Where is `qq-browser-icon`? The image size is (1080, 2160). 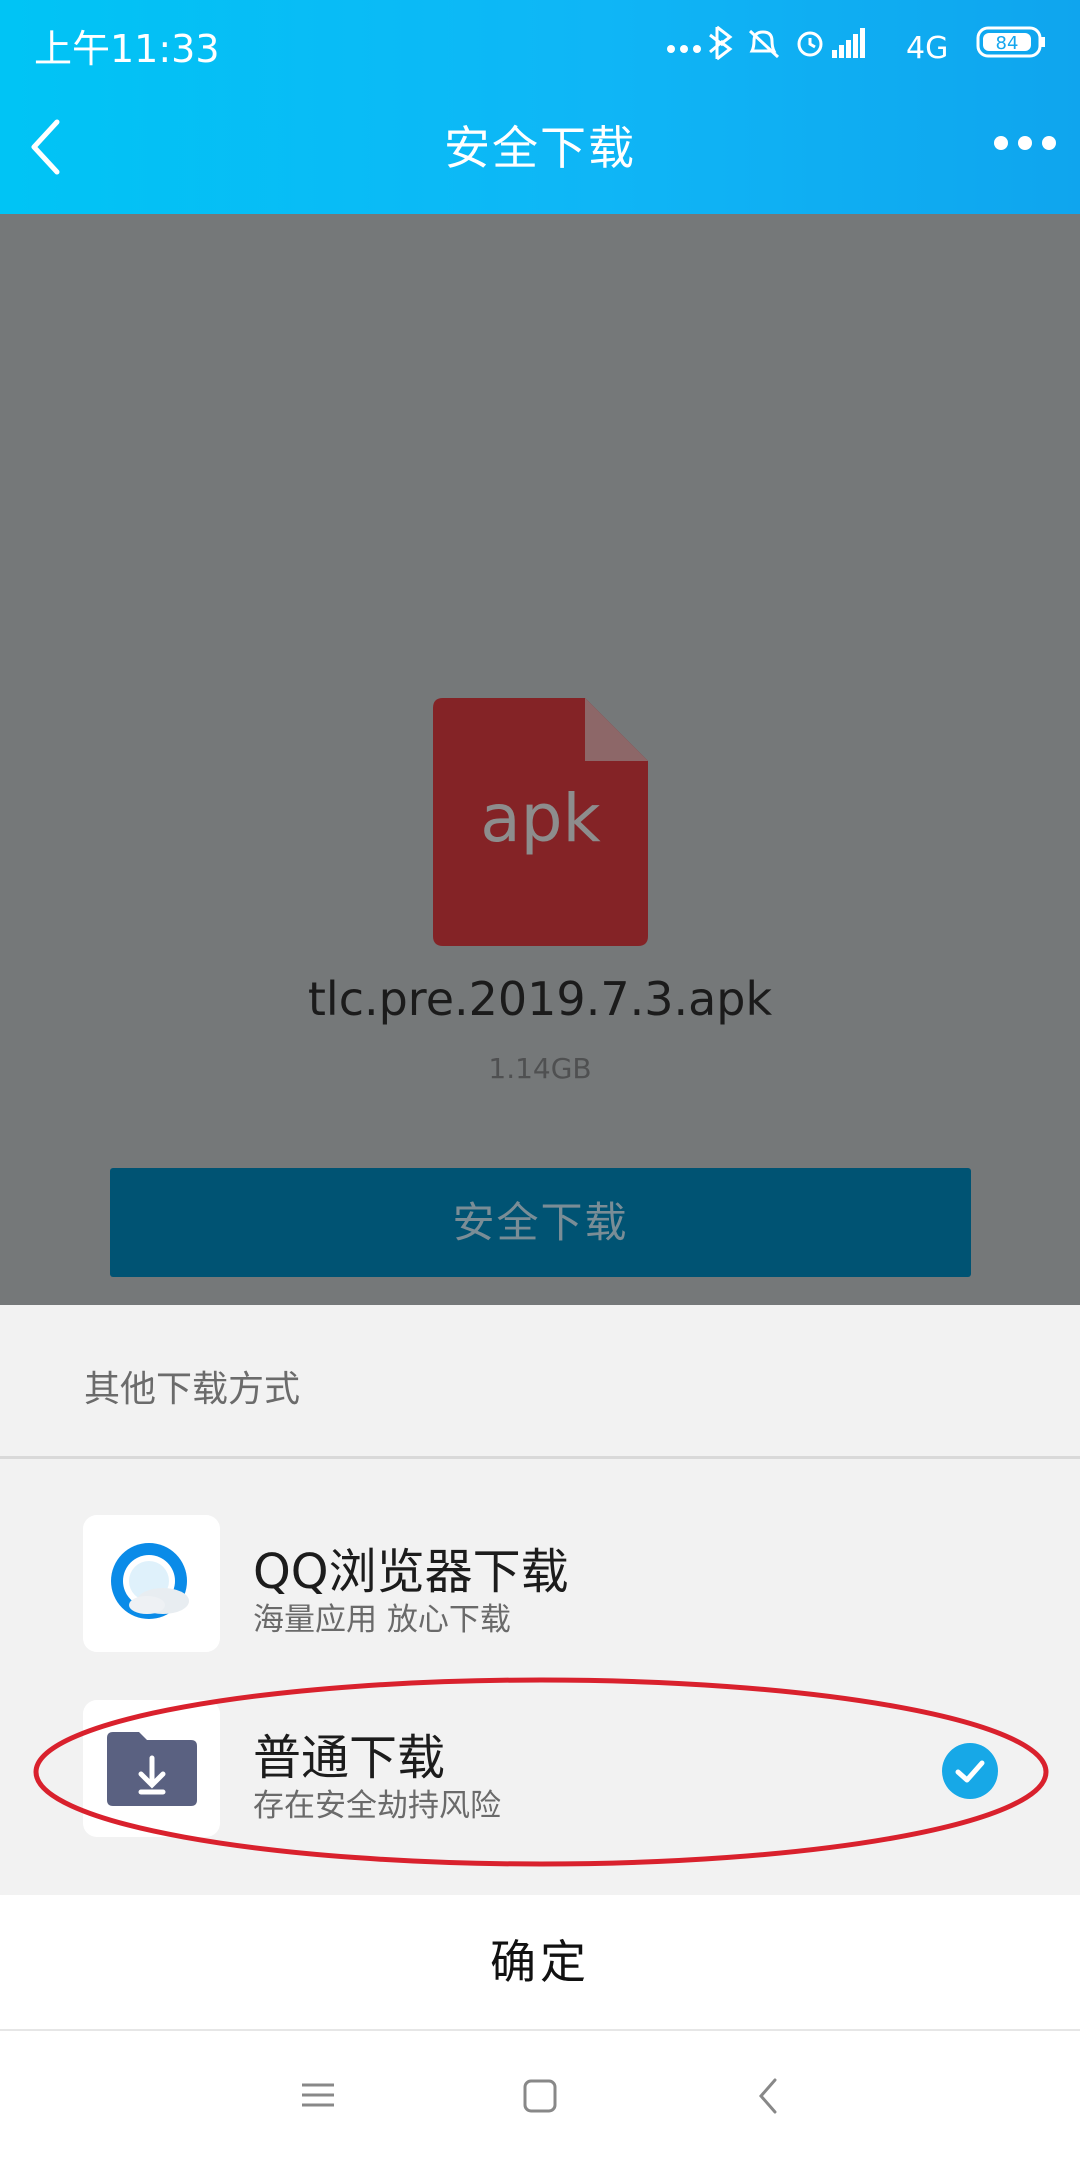
qq-browser-icon is located at coordinates (151, 1583).